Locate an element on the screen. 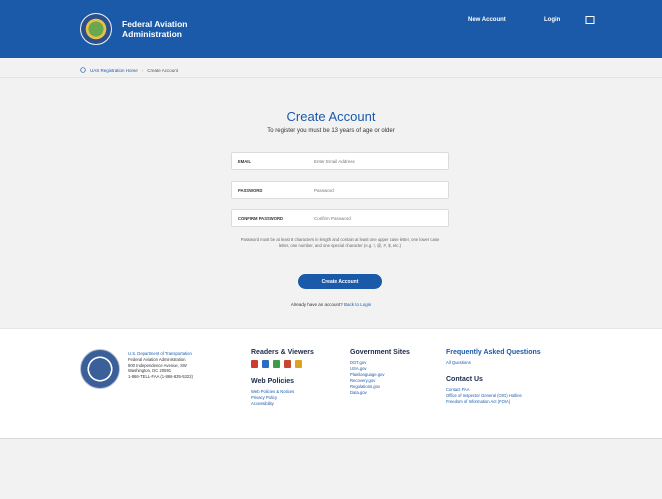 Image resolution: width=662 pixels, height=499 pixels. media-player-icon is located at coordinates (298, 364).